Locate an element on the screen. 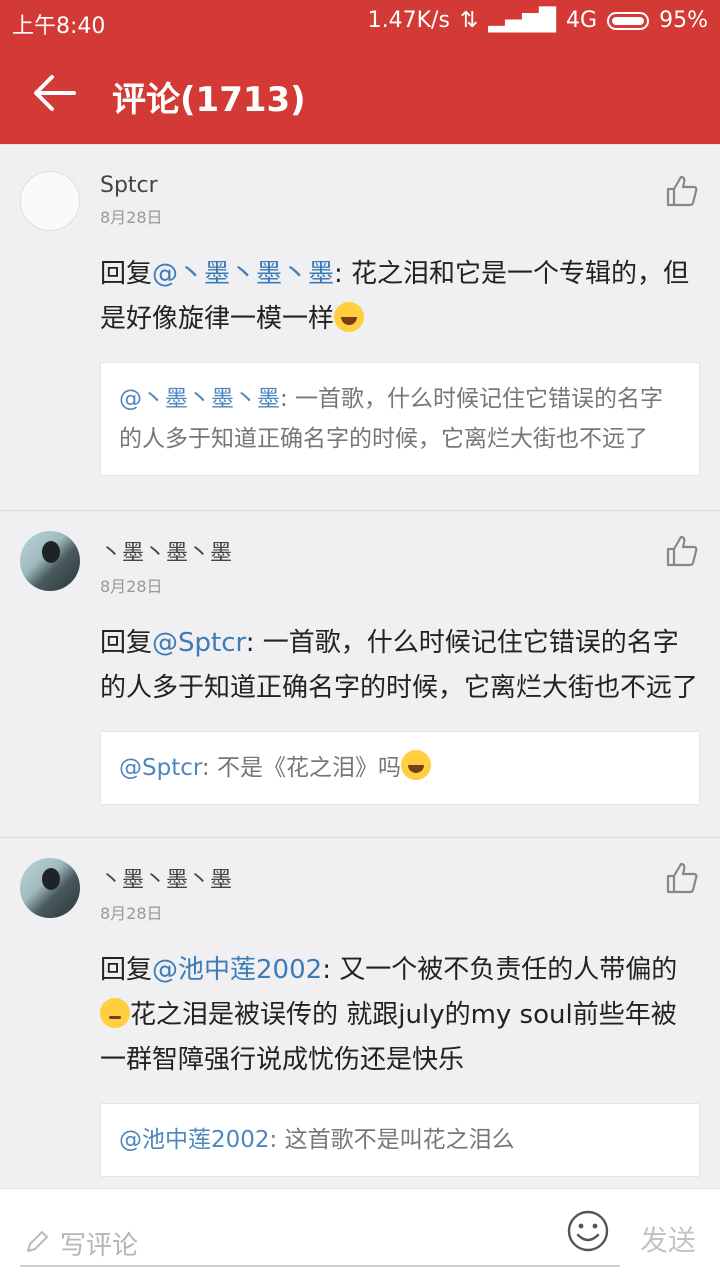  emoji-picker-icon is located at coordinates (588, 1231).